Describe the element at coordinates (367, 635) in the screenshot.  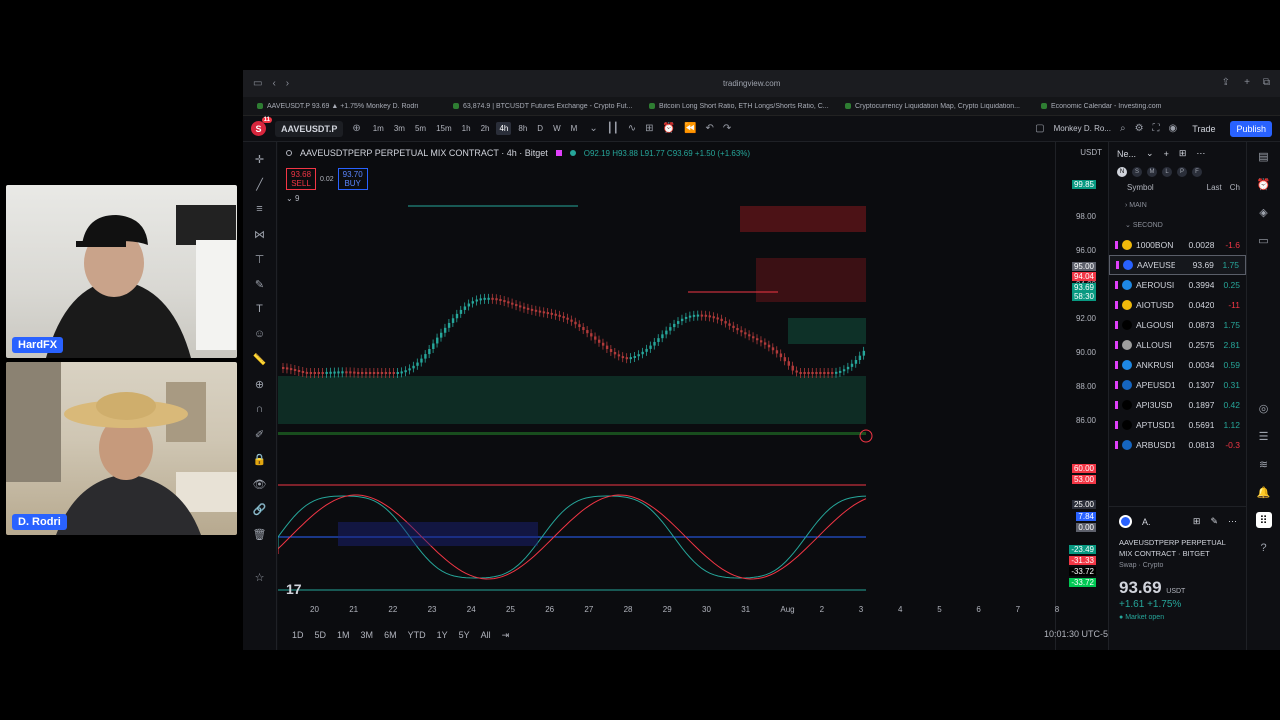
I see `range-3m: 3M` at that location.